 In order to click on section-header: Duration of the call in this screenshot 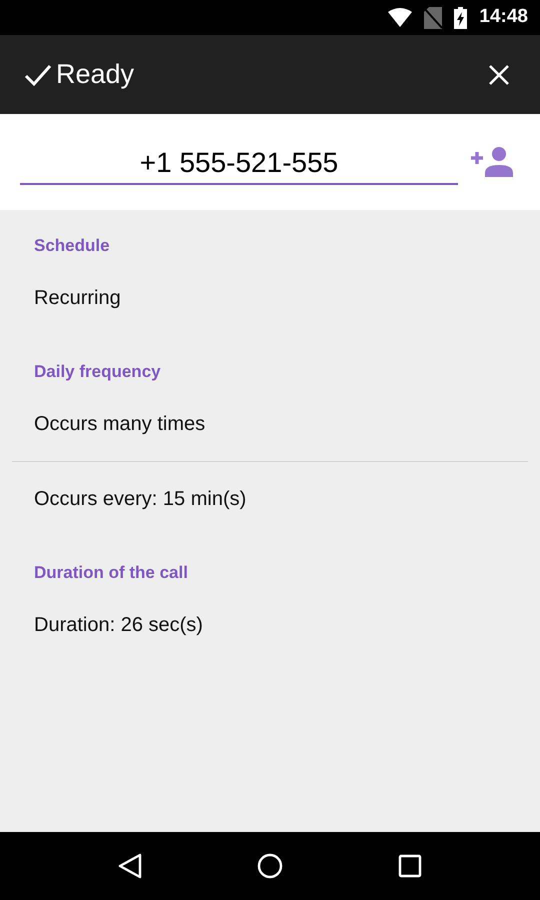, I will do `click(111, 573)`.